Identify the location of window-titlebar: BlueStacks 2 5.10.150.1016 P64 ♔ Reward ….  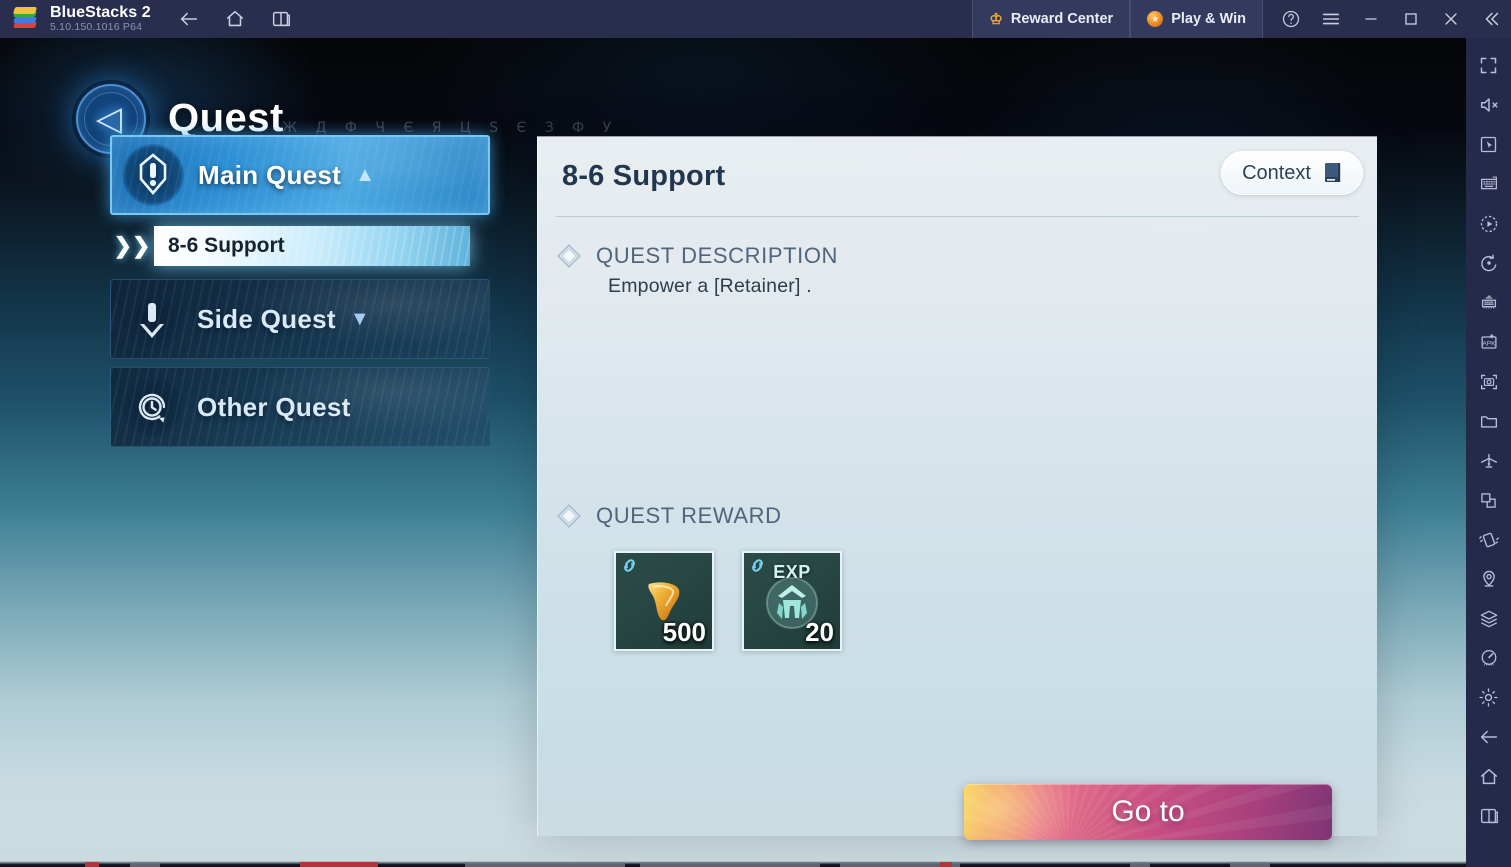
(755, 19).